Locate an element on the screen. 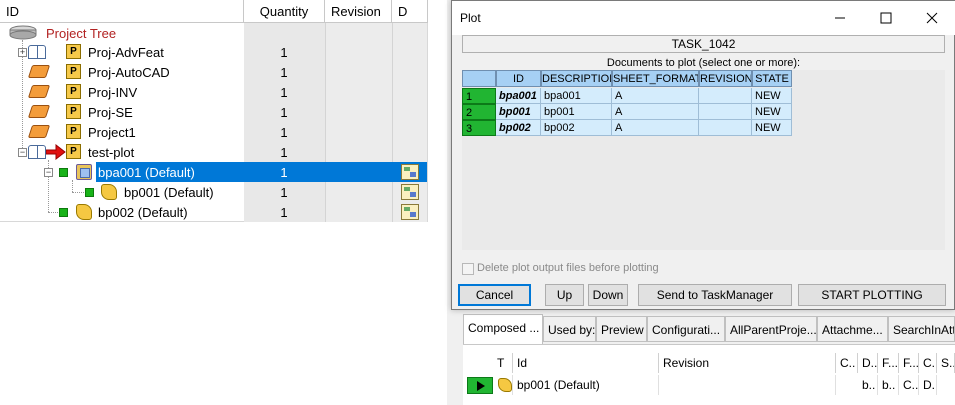 The image size is (955, 405). grid-header-id: Id is located at coordinates (586, 363).